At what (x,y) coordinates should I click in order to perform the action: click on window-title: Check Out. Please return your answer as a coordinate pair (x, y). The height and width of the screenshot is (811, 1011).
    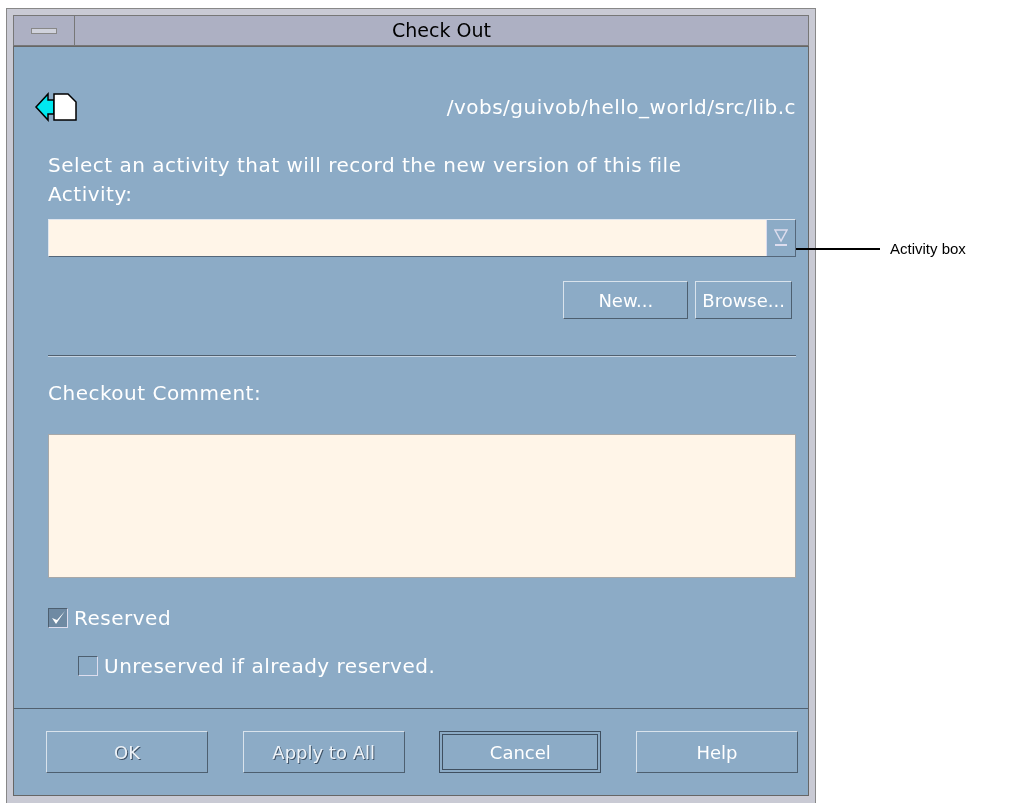
    Looking at the image, I should click on (441, 30).